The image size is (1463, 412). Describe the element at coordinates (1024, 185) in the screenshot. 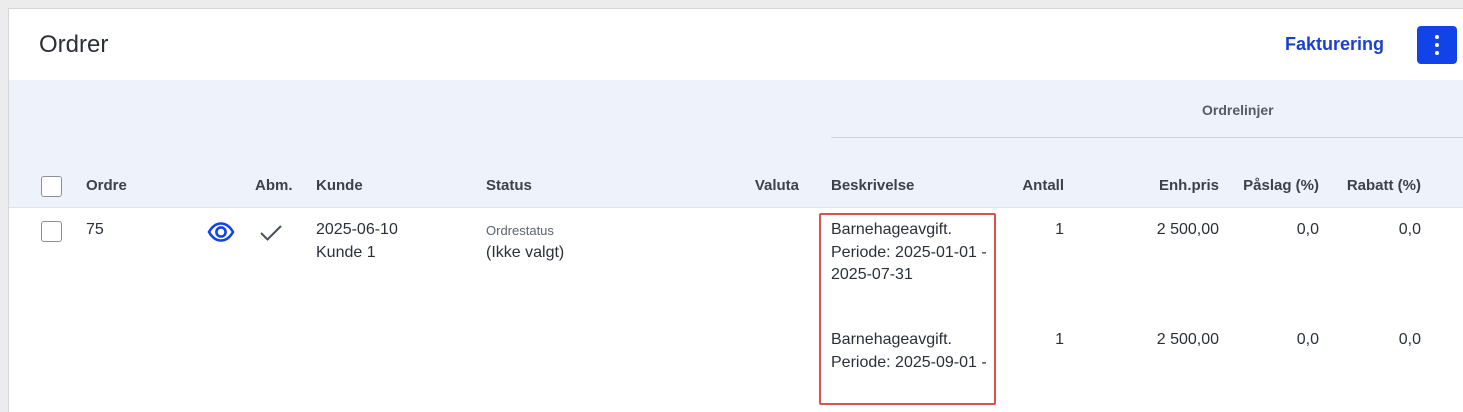

I see `column-header-antall: Antall` at that location.